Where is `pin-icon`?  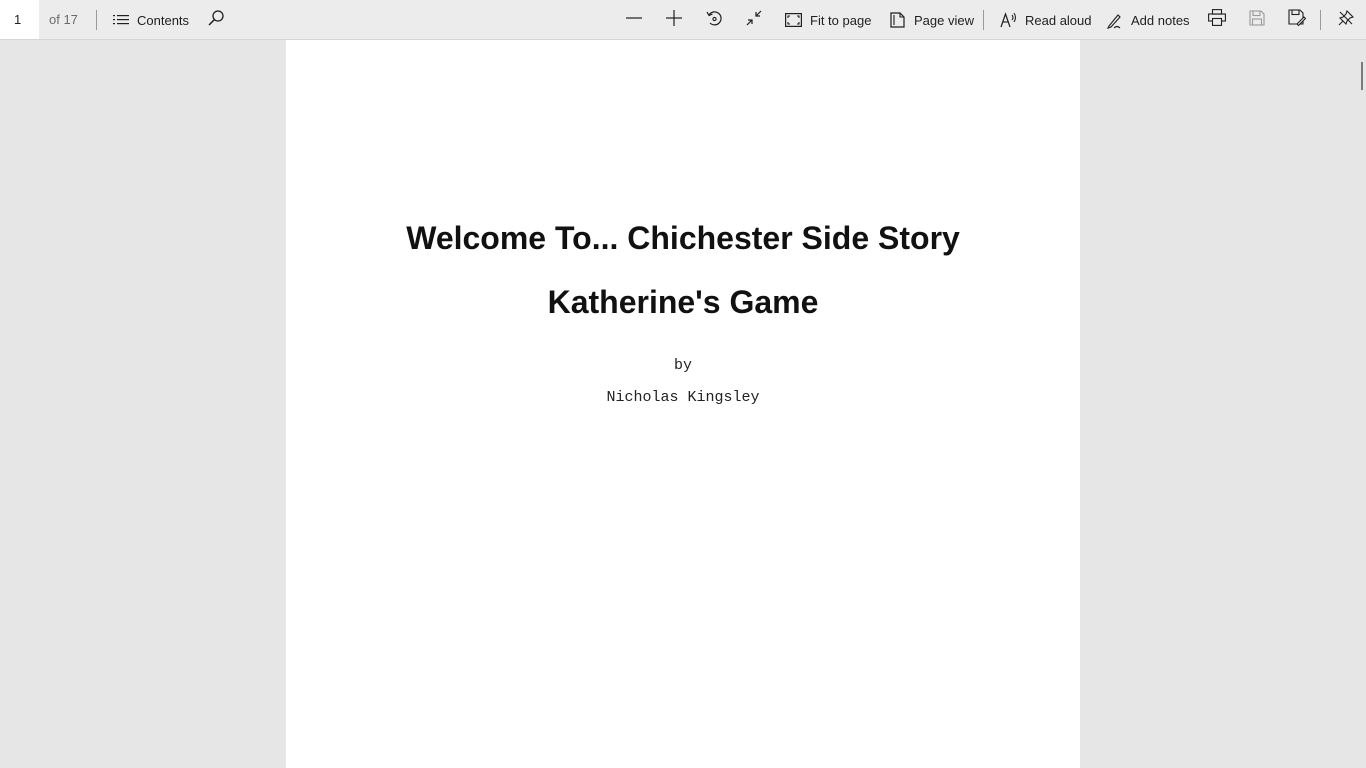
pin-icon is located at coordinates (1346, 20).